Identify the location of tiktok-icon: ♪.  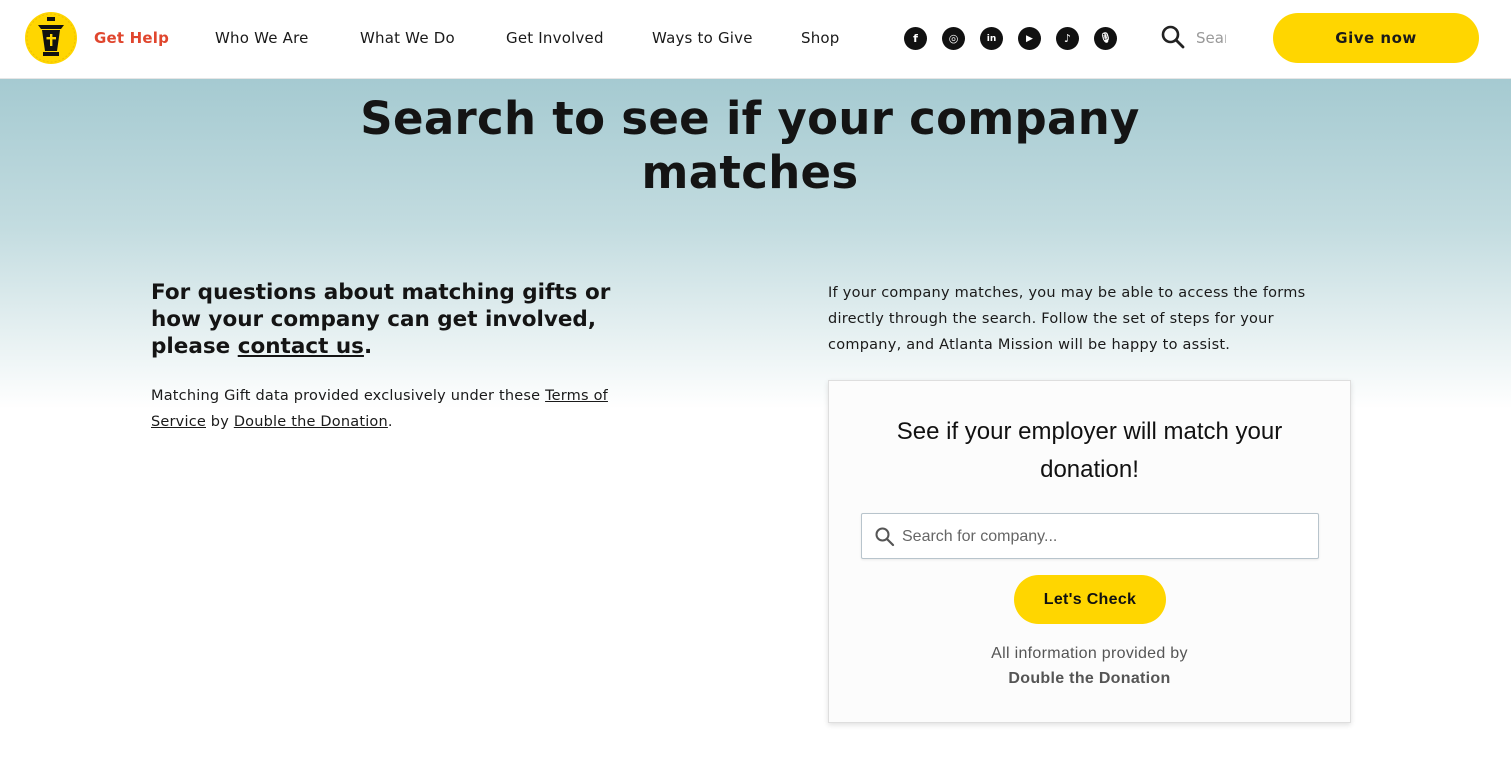
(1067, 38).